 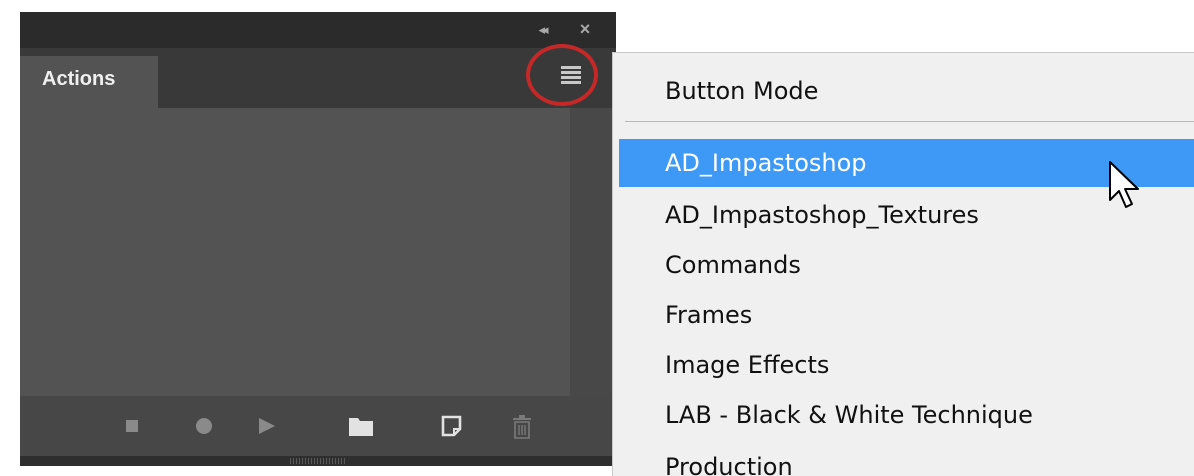 What do you see at coordinates (906, 315) in the screenshot?
I see `menu-item-frames: Frames` at bounding box center [906, 315].